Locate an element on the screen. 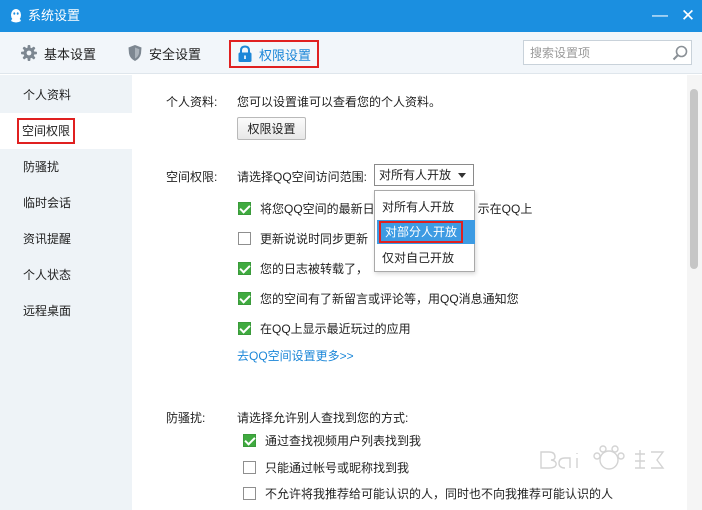 This screenshot has height=510, width=702. dropdown-option-only-me: 仅对自己开放 is located at coordinates (424, 258).